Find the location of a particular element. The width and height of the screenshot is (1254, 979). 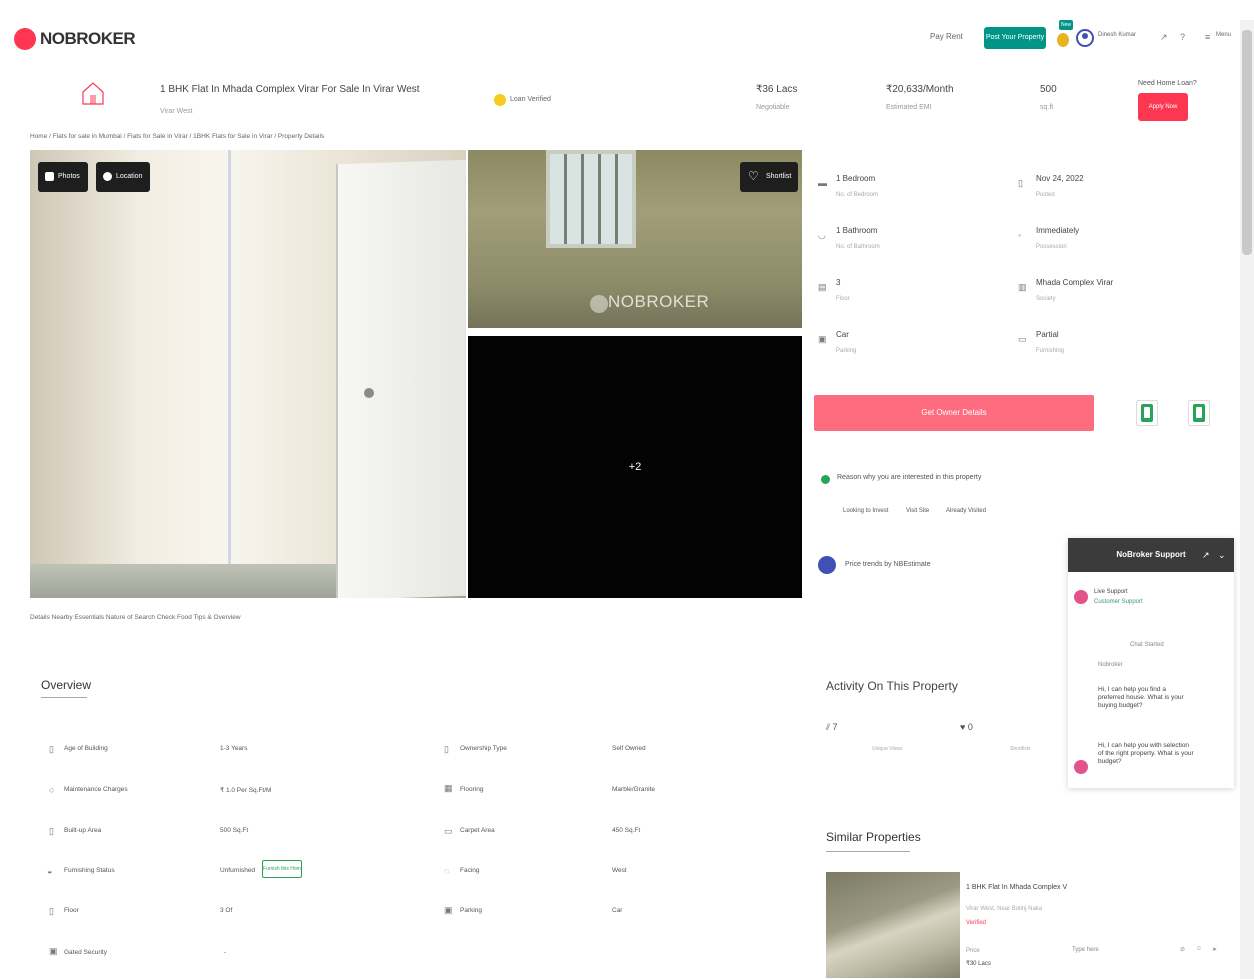

agent-role: Customer Support is located at coordinates (1118, 602).